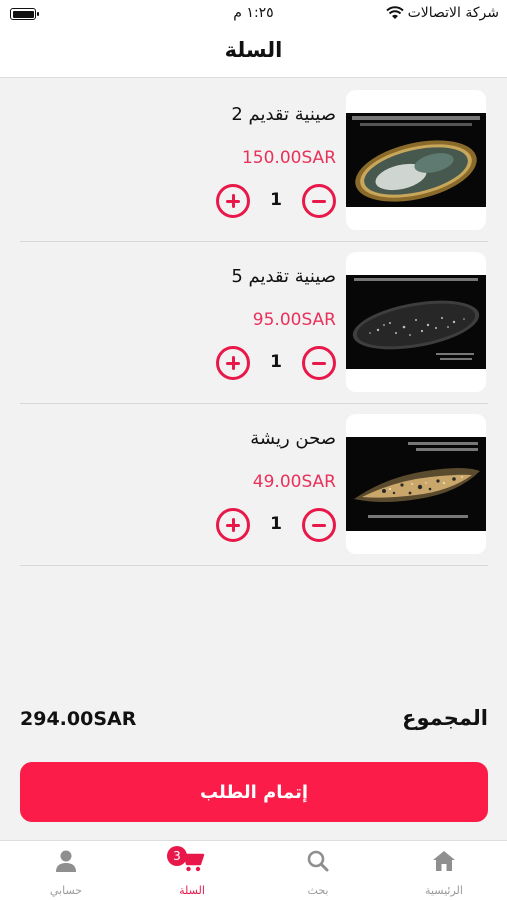 The image size is (507, 900). I want to click on tab-cart-label: السلة, so click(192, 890).